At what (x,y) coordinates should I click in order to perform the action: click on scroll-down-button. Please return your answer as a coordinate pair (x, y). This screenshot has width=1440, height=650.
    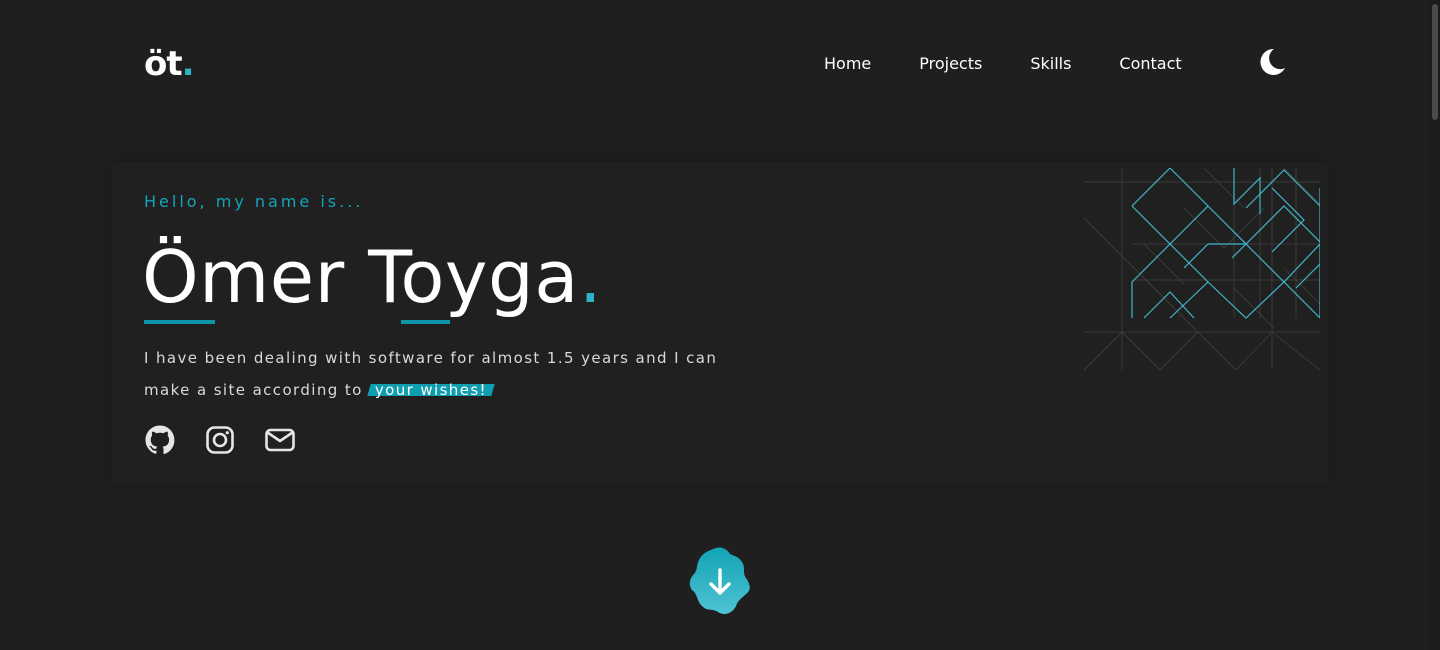
    Looking at the image, I should click on (720, 581).